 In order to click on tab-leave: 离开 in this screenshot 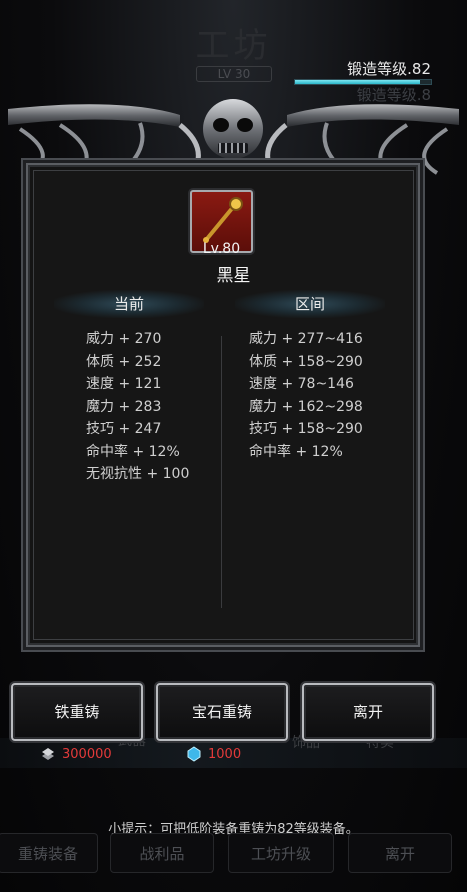, I will do `click(400, 853)`.